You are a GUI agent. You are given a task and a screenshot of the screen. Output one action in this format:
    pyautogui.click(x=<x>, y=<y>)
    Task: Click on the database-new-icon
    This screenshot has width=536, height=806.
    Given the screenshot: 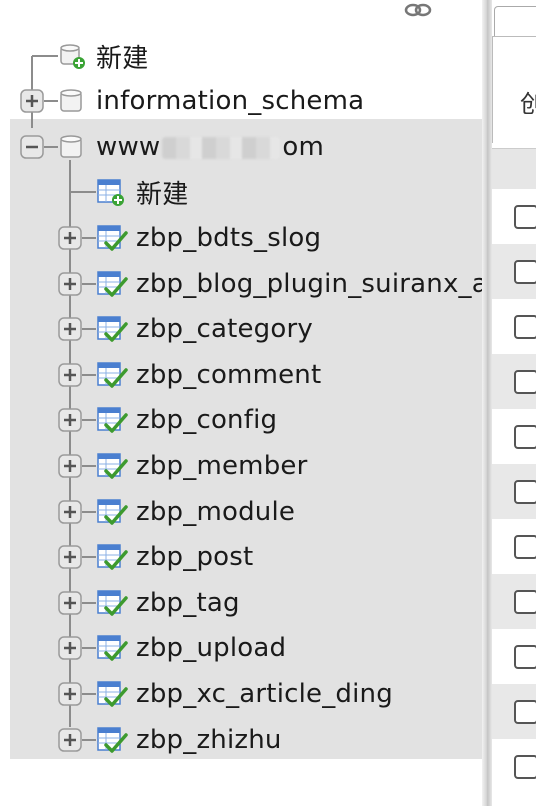 What is the action you would take?
    pyautogui.click(x=72, y=56)
    